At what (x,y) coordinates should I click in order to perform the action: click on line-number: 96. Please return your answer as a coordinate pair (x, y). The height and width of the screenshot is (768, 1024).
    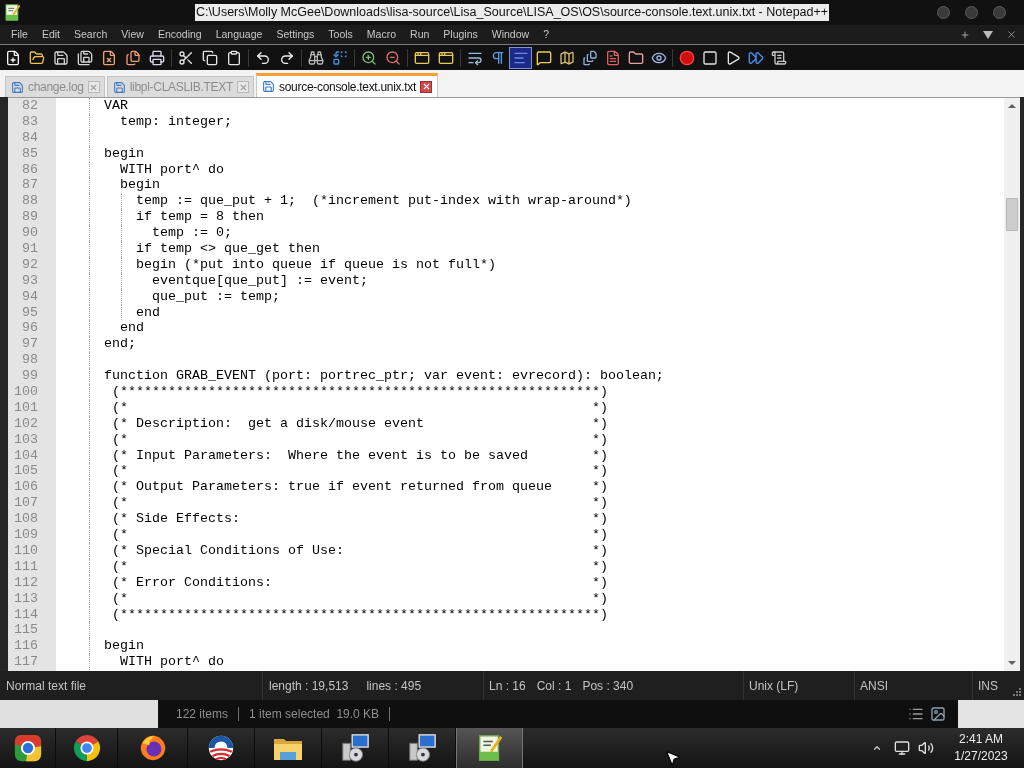
    Looking at the image, I should click on (30, 328).